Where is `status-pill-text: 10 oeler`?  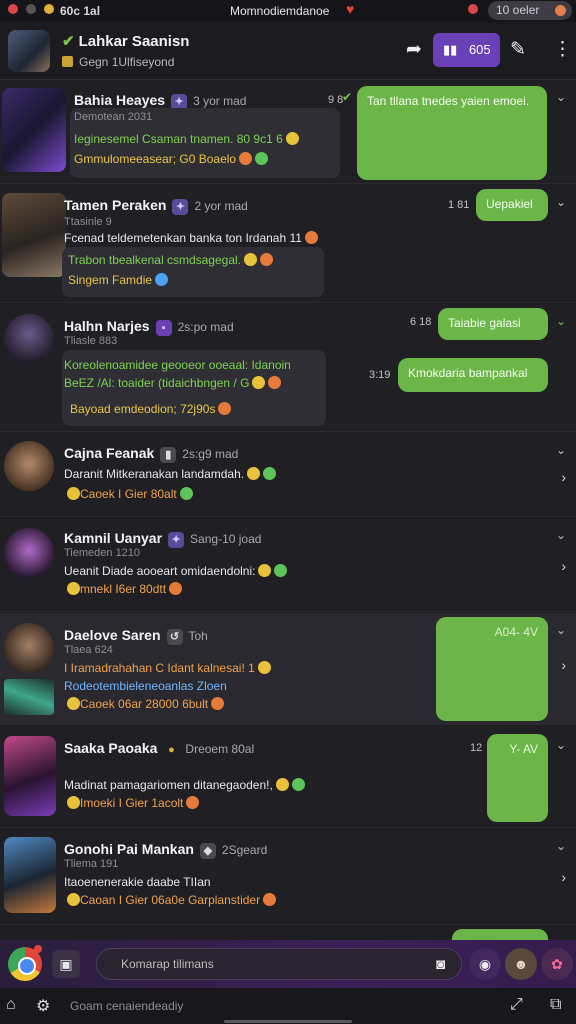
status-pill-text: 10 oeler is located at coordinates (518, 10).